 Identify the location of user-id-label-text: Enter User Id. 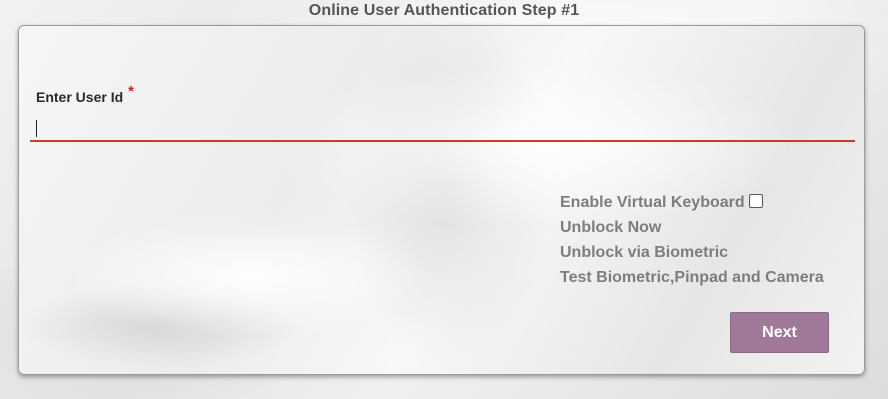
(80, 97).